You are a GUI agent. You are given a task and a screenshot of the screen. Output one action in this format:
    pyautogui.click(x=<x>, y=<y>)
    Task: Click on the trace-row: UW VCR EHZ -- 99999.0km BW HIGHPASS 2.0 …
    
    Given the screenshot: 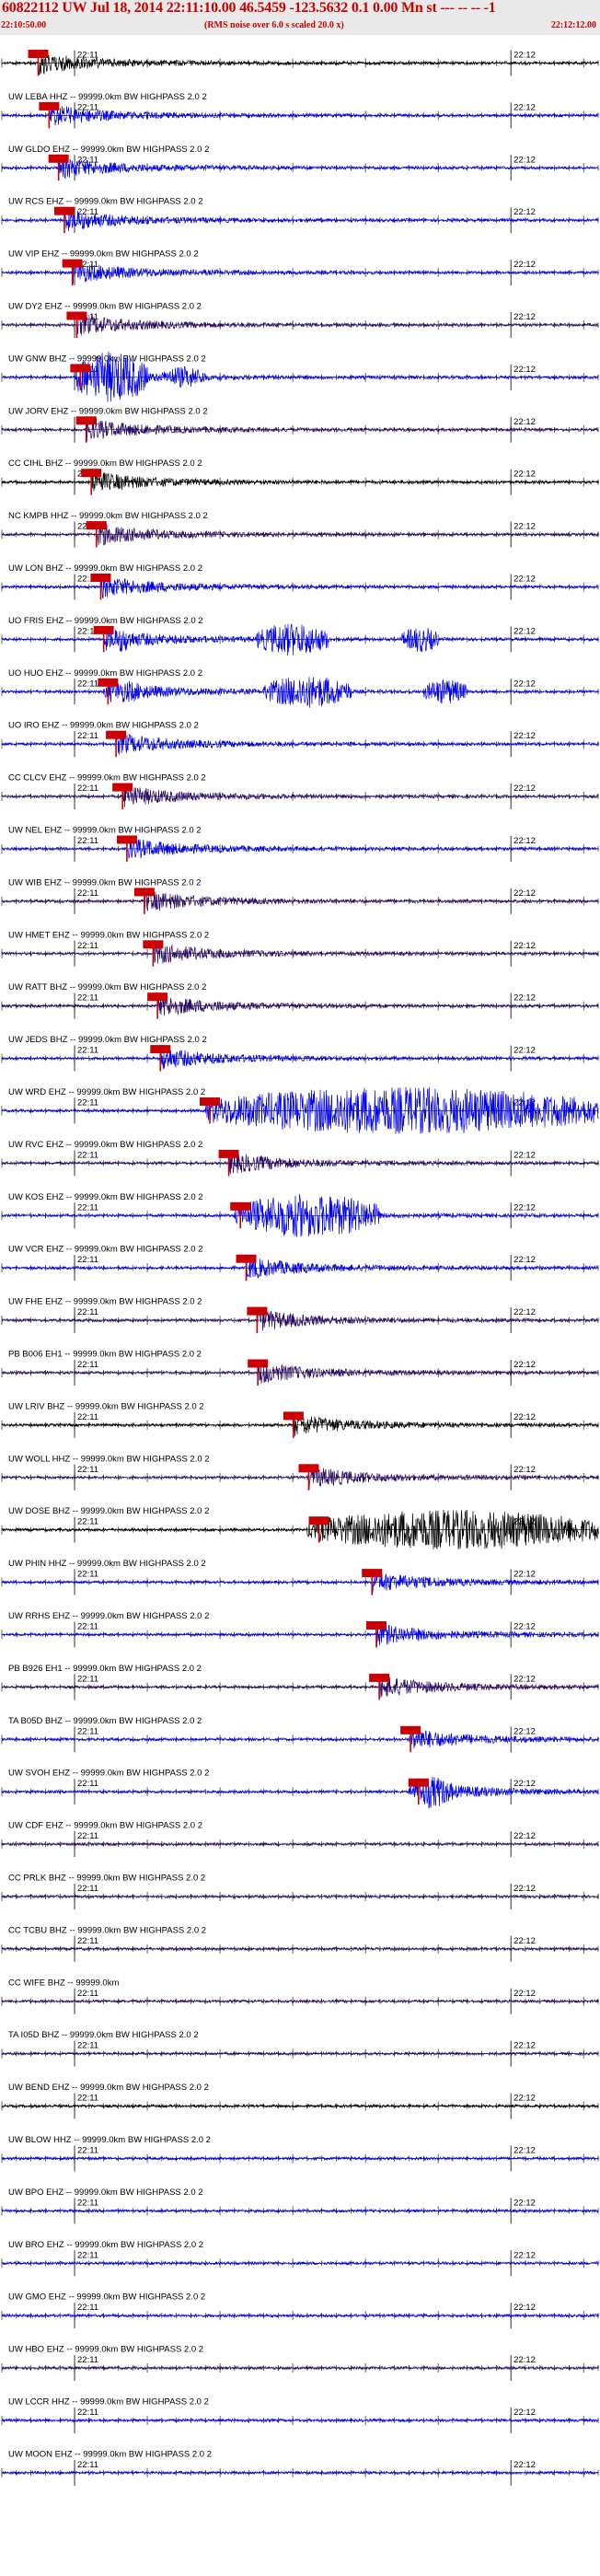 What is the action you would take?
    pyautogui.click(x=300, y=1263)
    